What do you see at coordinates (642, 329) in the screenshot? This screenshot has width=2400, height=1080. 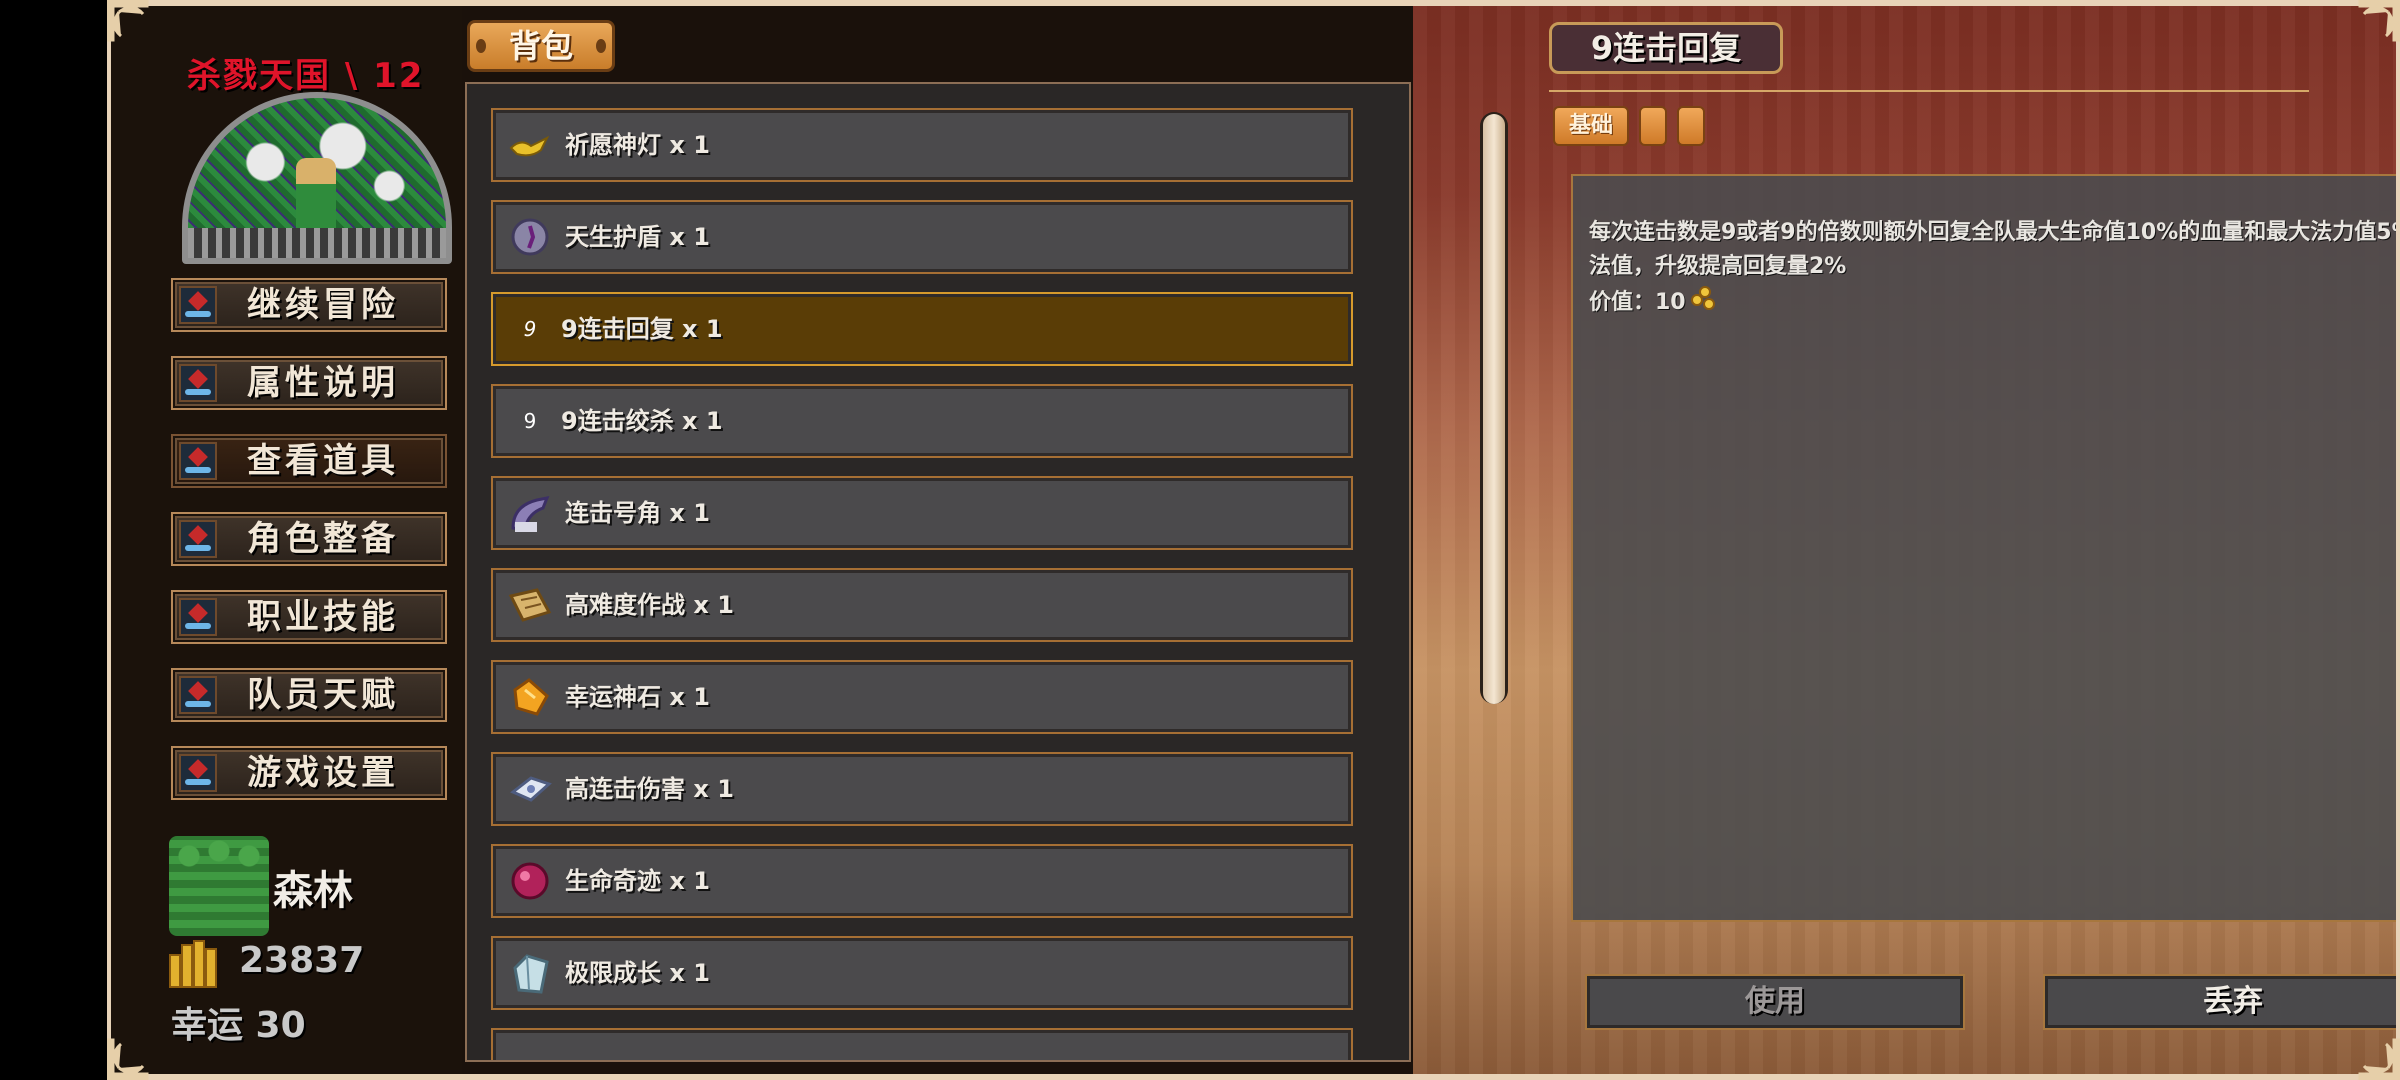 I see `item-name: 9连击回复 x 1` at bounding box center [642, 329].